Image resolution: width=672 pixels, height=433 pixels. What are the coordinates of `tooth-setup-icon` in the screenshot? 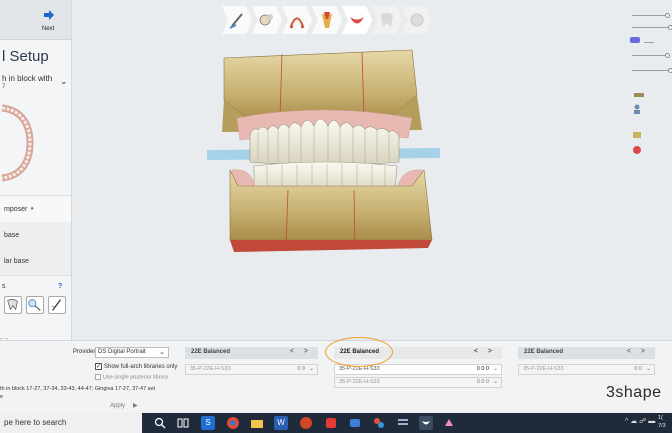 It's located at (266, 20).